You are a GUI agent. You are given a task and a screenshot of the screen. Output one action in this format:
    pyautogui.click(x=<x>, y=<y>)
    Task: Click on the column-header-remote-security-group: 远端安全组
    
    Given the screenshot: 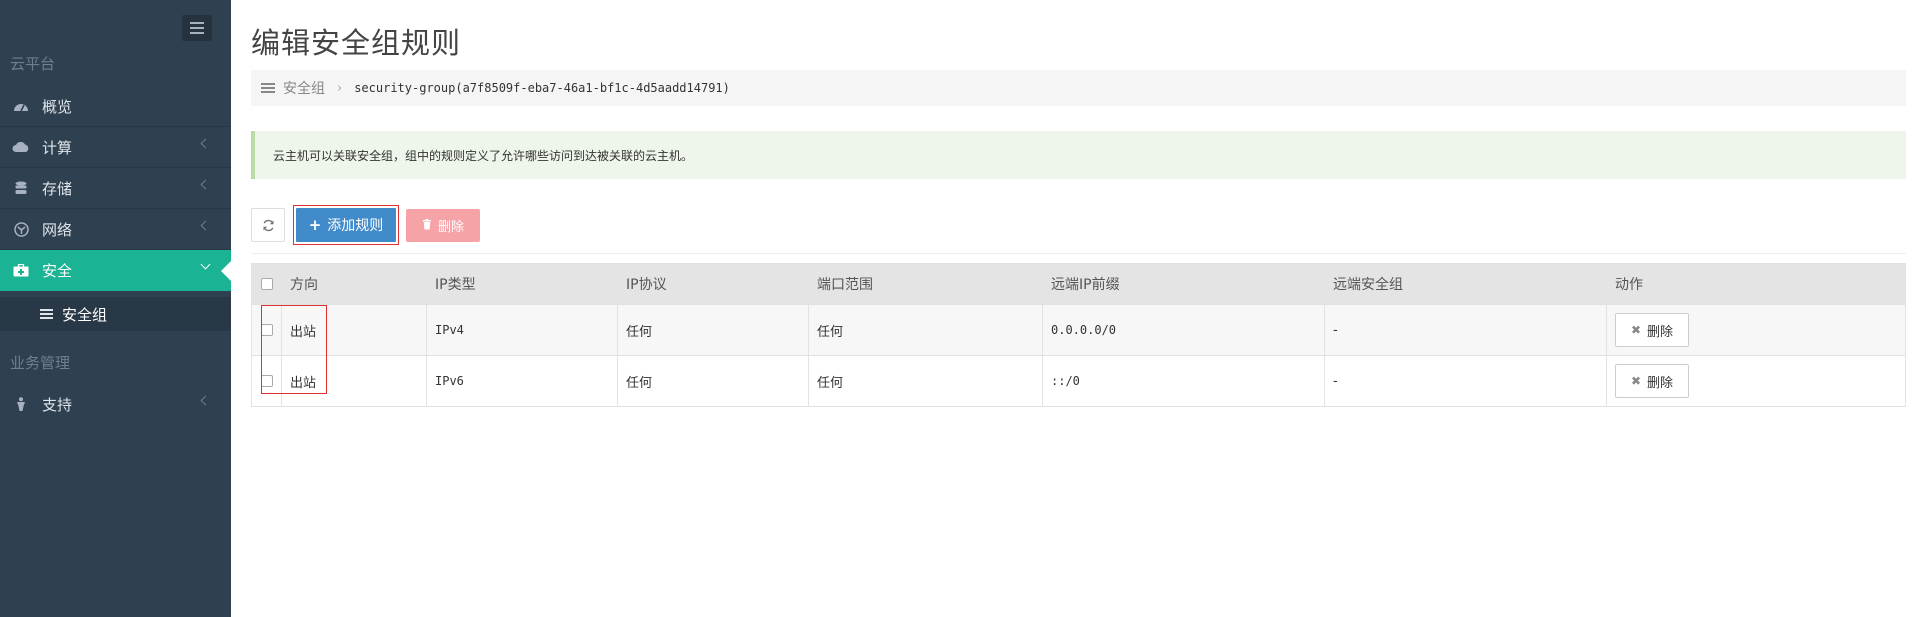 What is the action you would take?
    pyautogui.click(x=1466, y=284)
    